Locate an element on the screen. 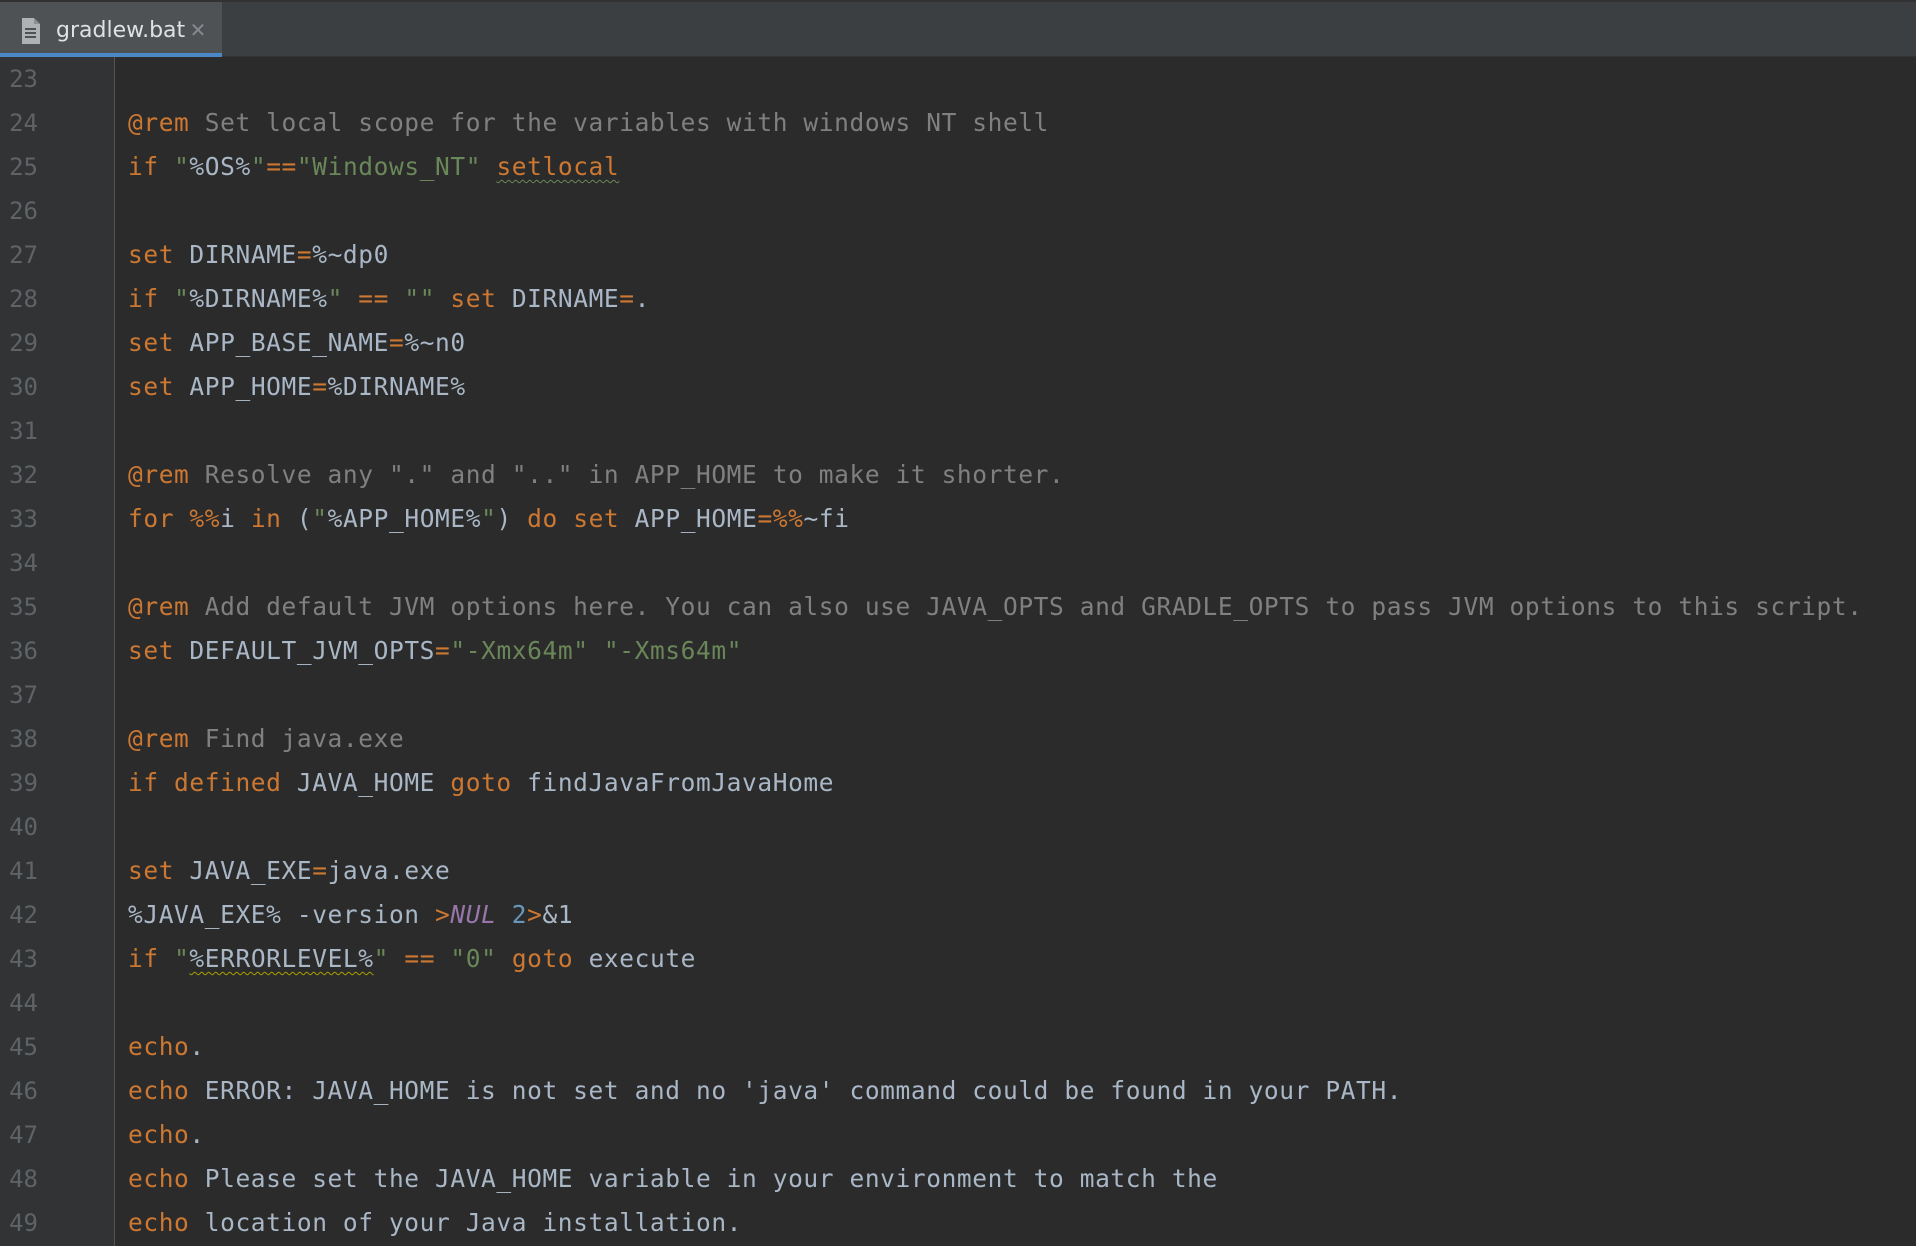 The width and height of the screenshot is (1916, 1246). line-number: 36 is located at coordinates (23, 651).